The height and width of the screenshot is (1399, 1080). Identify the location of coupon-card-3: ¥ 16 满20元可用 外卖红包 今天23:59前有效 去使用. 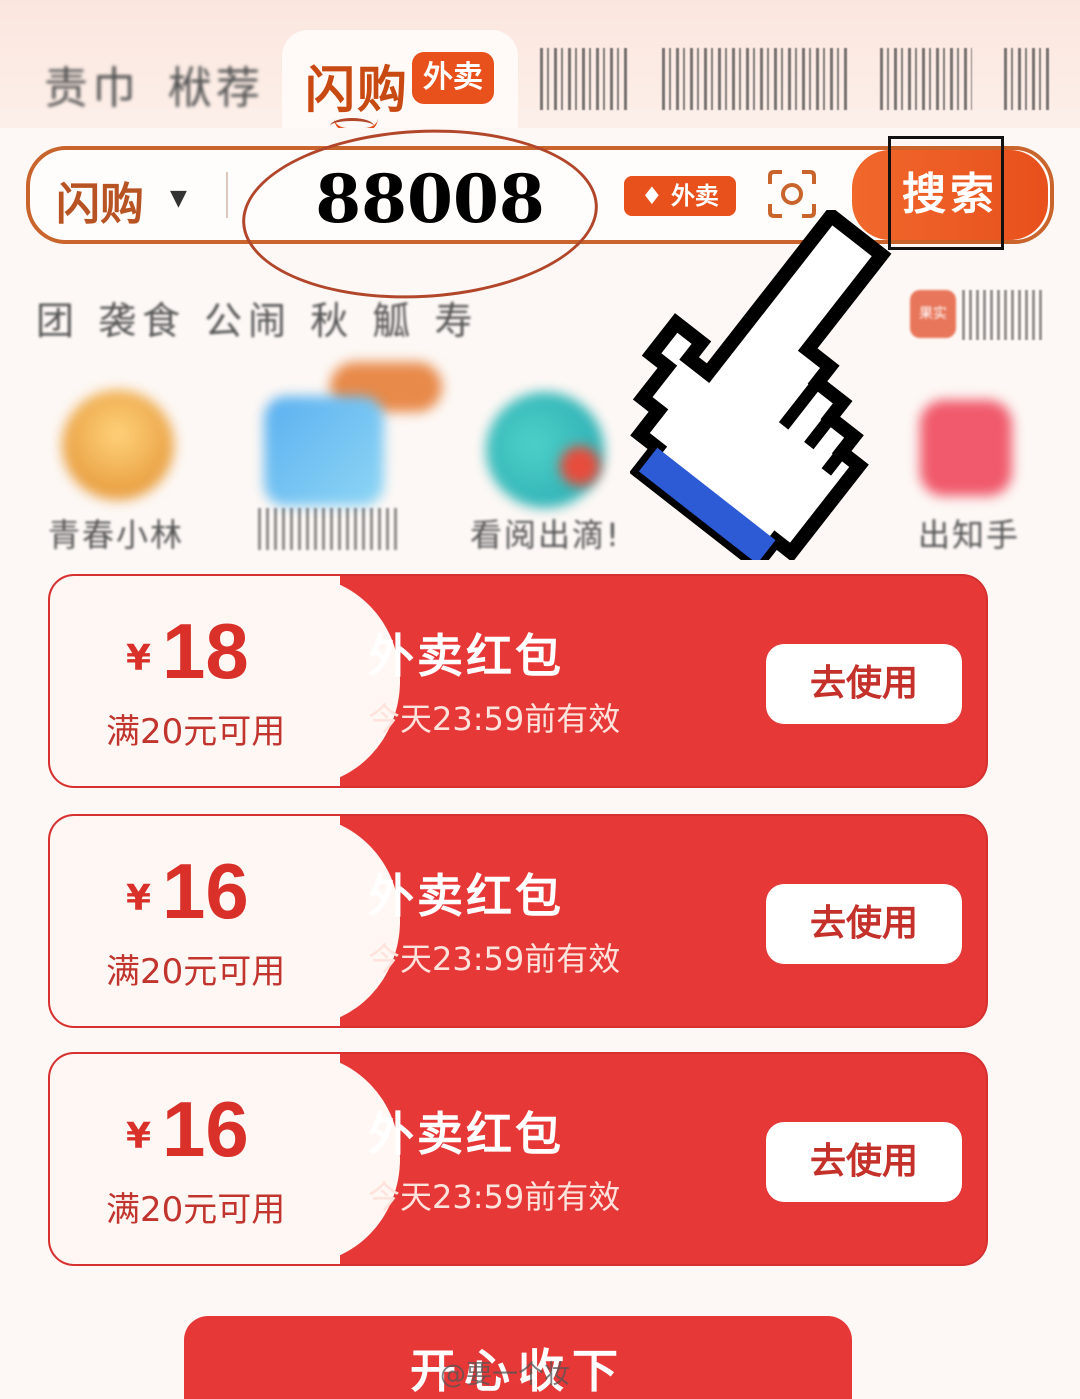
(518, 1159).